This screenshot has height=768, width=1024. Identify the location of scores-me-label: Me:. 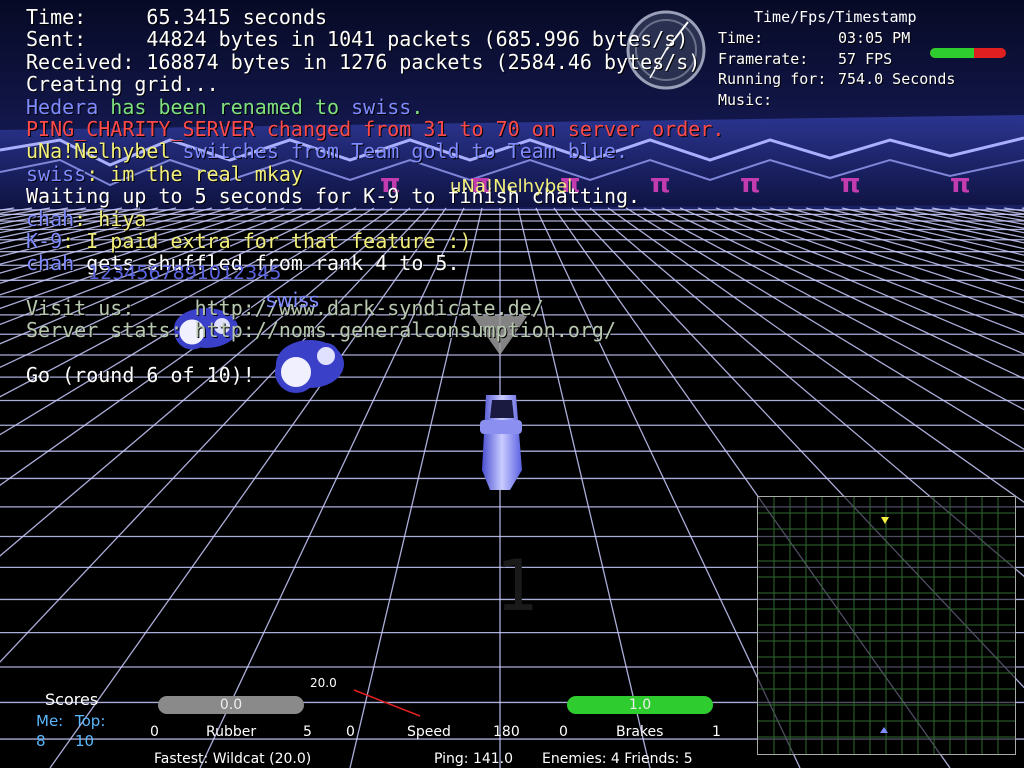
(50, 721).